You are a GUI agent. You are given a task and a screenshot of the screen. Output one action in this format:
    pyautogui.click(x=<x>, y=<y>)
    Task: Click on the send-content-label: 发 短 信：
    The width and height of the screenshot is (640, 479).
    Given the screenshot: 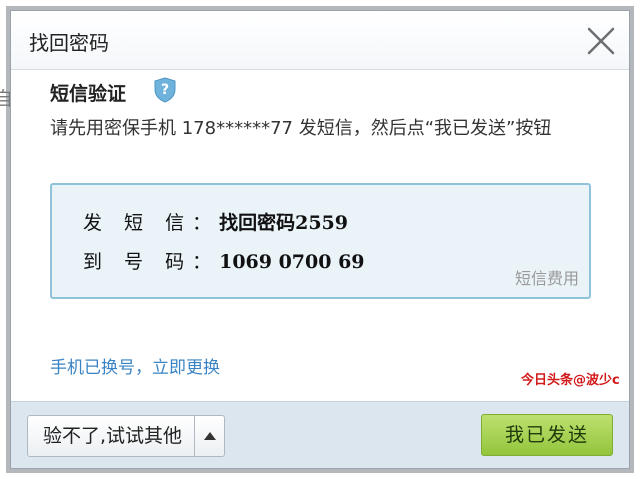 What is the action you would take?
    pyautogui.click(x=151, y=223)
    